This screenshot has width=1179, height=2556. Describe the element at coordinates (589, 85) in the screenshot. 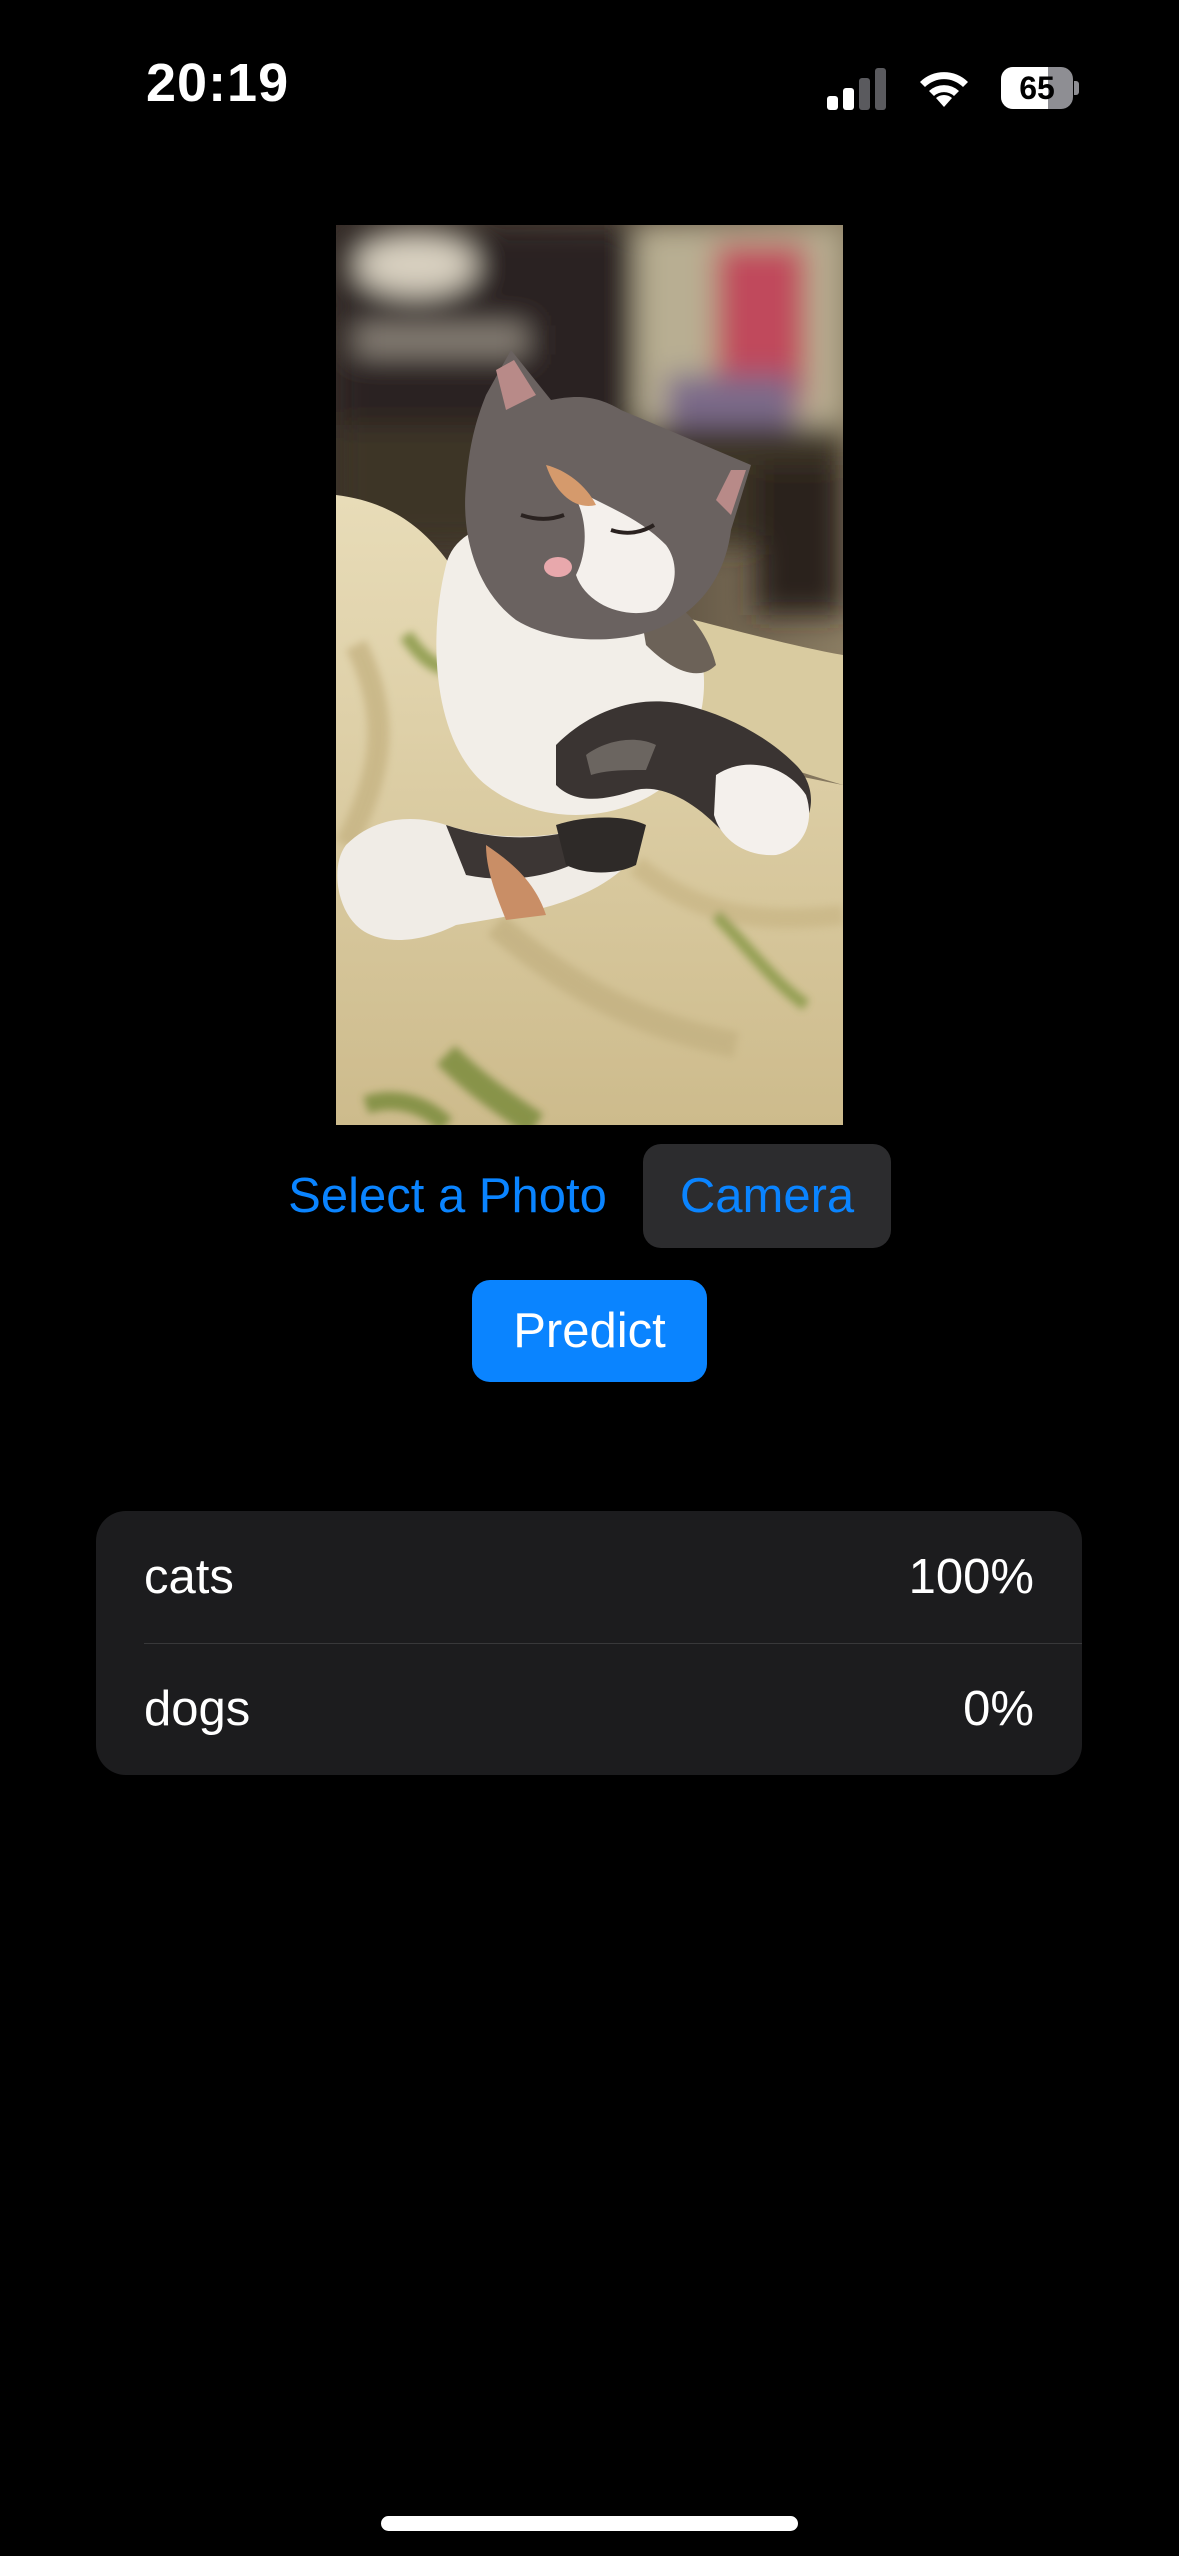

I see `status-bar: 20:19 65` at that location.